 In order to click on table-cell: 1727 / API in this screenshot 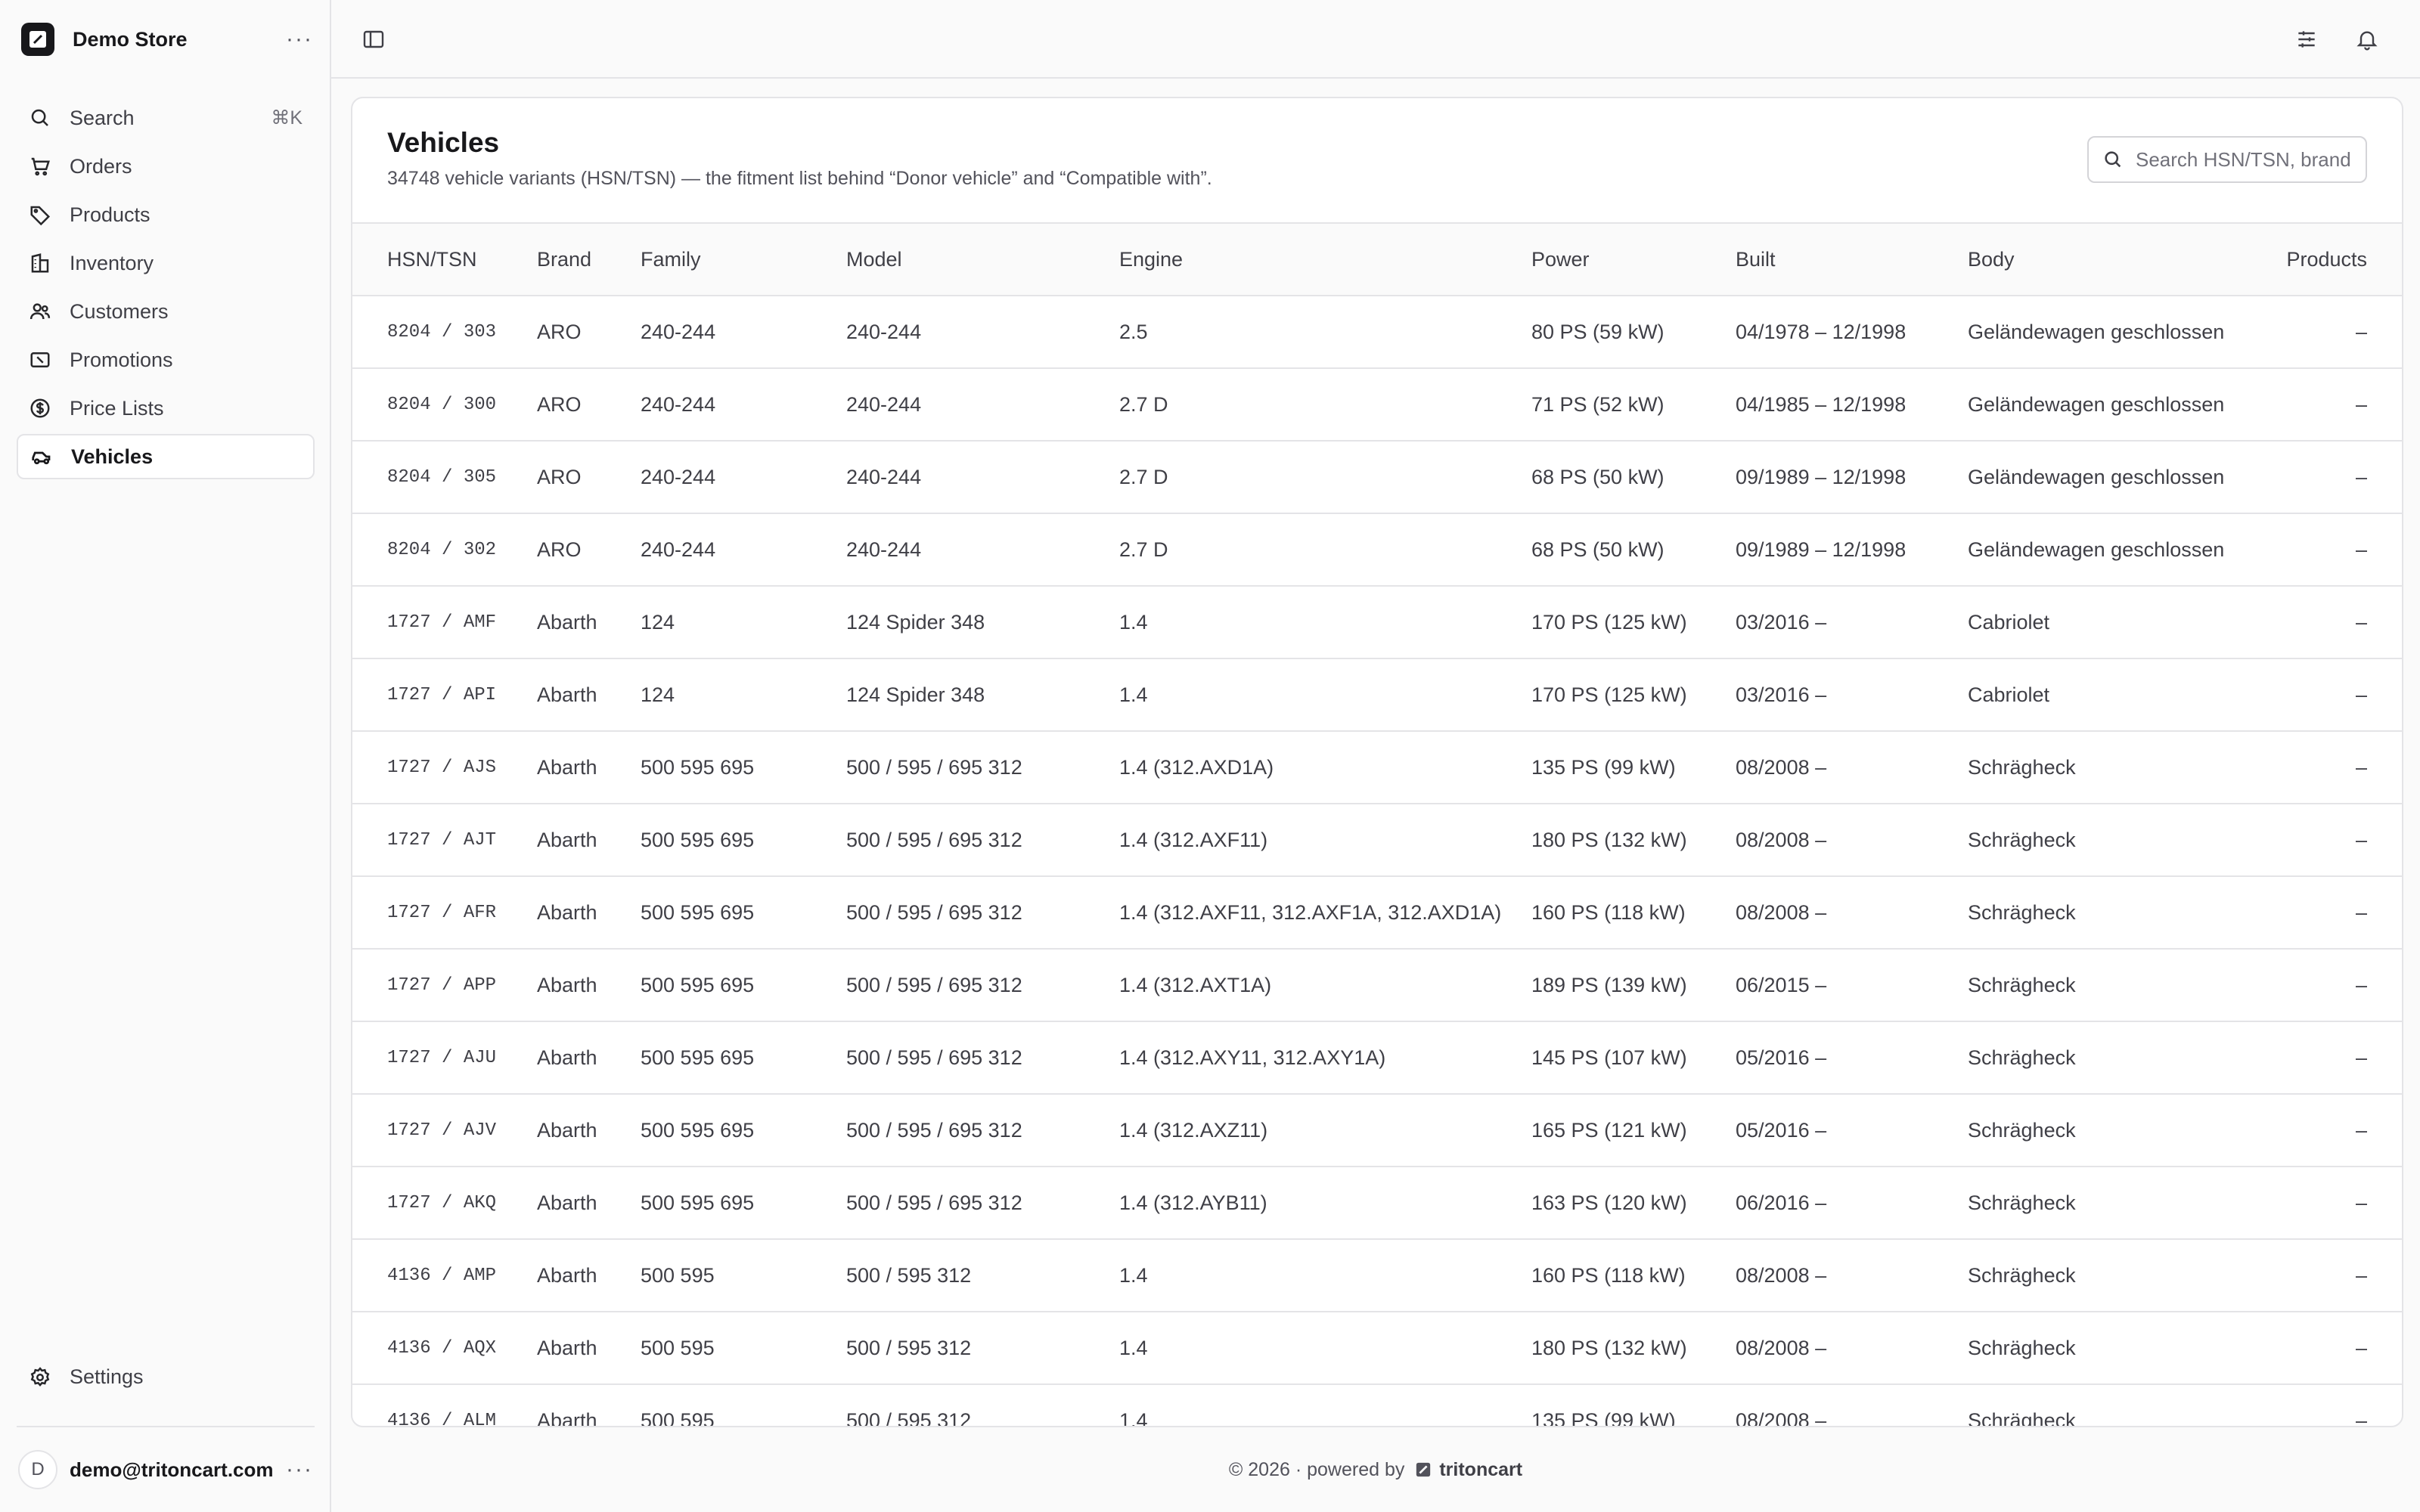, I will do `click(444, 695)`.